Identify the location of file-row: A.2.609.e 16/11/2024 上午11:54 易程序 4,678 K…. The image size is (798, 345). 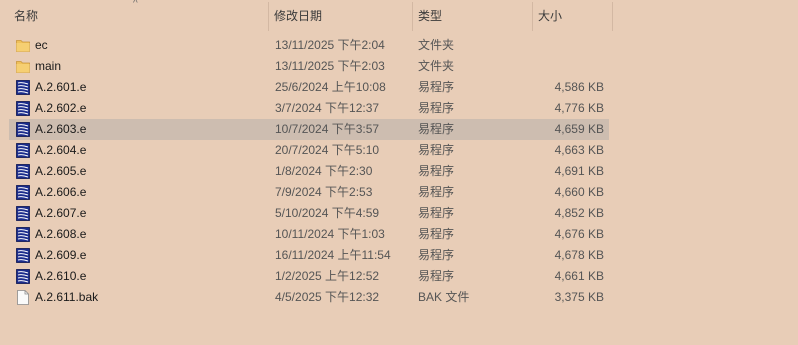
(309, 255).